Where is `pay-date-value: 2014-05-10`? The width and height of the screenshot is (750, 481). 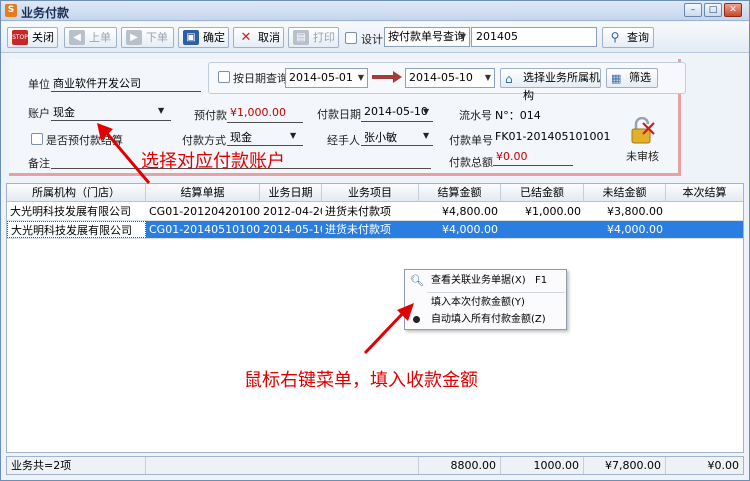 pay-date-value: 2014-05-10 is located at coordinates (396, 111).